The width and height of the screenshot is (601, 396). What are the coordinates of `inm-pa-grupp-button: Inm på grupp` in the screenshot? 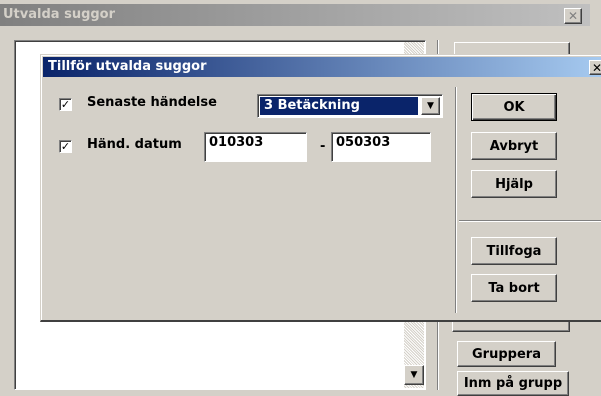 It's located at (513, 383).